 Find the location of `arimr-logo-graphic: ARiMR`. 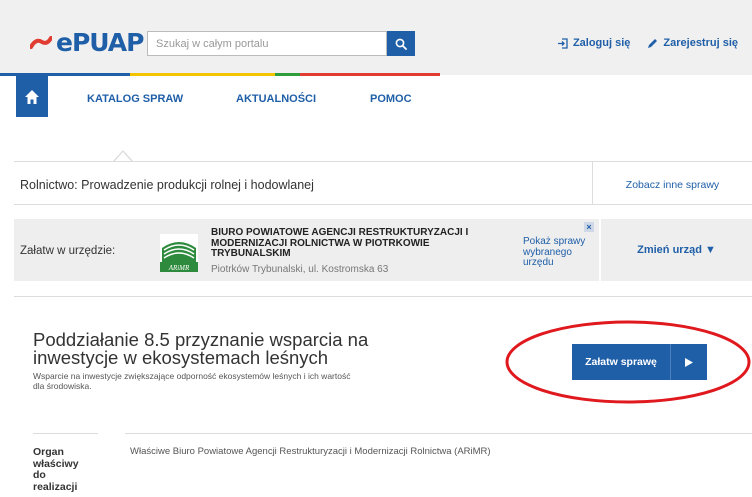

arimr-logo-graphic: ARiMR is located at coordinates (179, 253).